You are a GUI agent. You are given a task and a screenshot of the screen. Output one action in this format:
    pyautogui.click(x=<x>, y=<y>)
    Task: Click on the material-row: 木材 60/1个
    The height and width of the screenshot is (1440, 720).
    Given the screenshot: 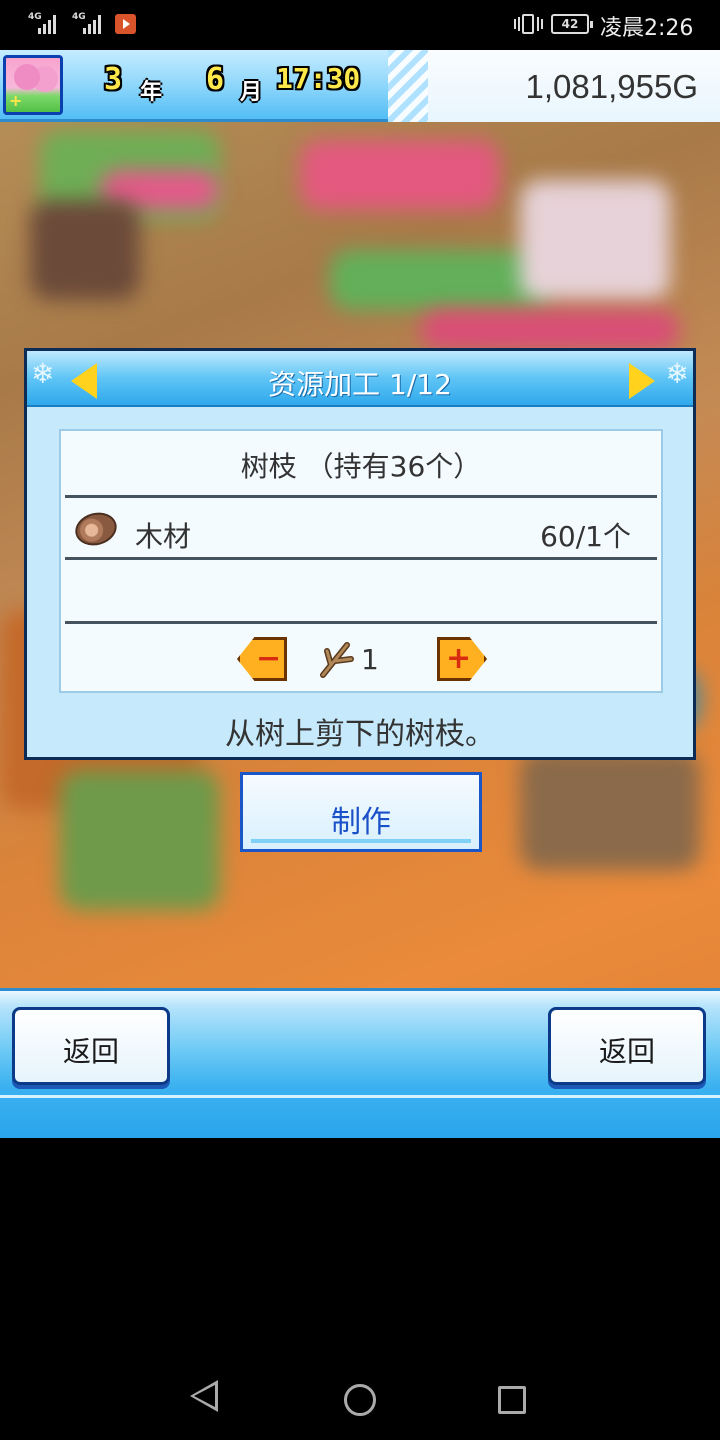 What is the action you would take?
    pyautogui.click(x=361, y=530)
    